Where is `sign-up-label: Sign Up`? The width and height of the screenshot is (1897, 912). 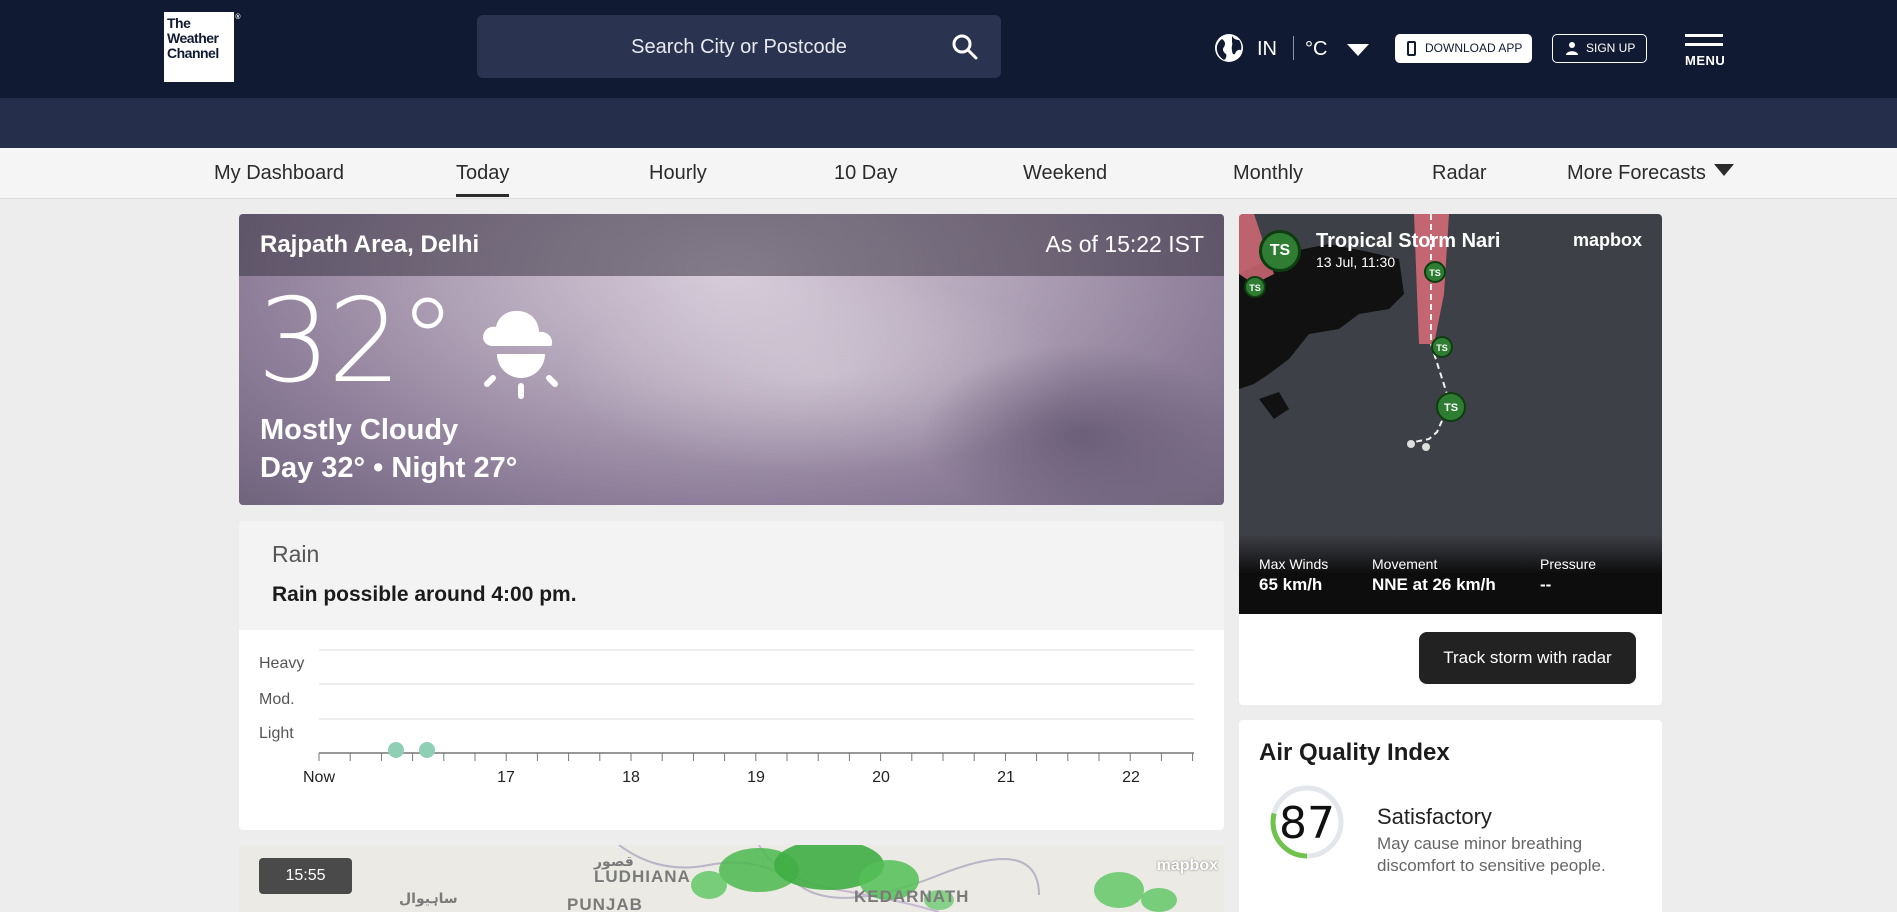 sign-up-label: Sign Up is located at coordinates (1611, 48).